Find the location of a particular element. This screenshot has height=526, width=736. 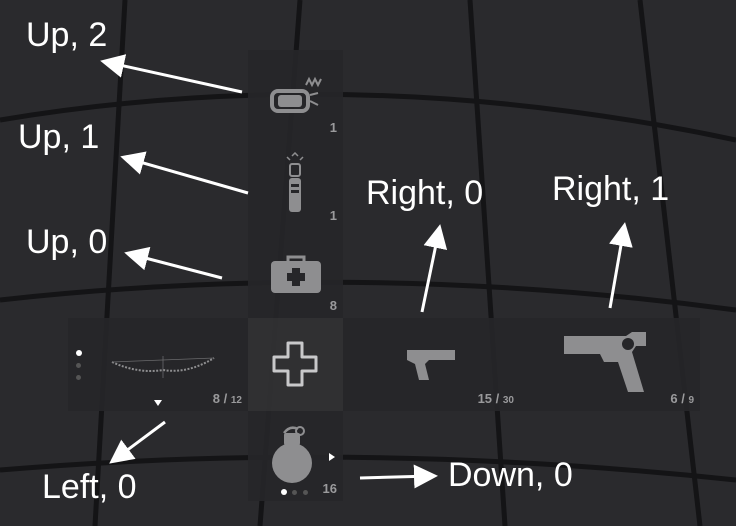

item-count: 16 is located at coordinates (329, 488).